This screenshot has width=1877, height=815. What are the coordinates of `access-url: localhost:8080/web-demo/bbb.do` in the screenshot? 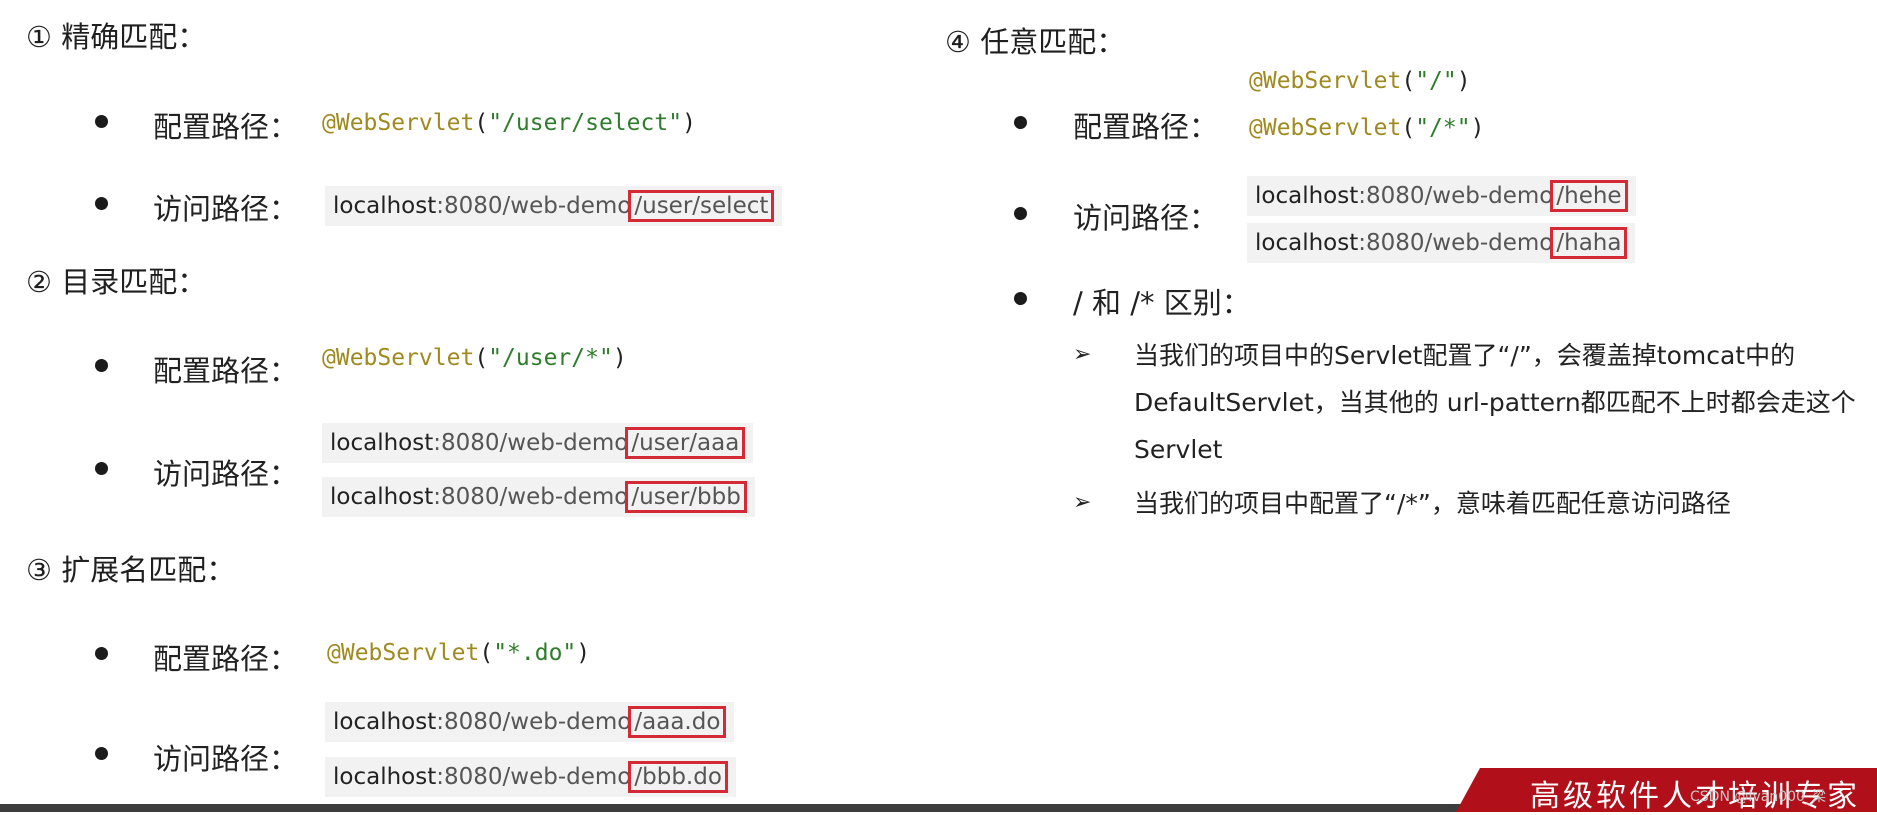 It's located at (530, 777).